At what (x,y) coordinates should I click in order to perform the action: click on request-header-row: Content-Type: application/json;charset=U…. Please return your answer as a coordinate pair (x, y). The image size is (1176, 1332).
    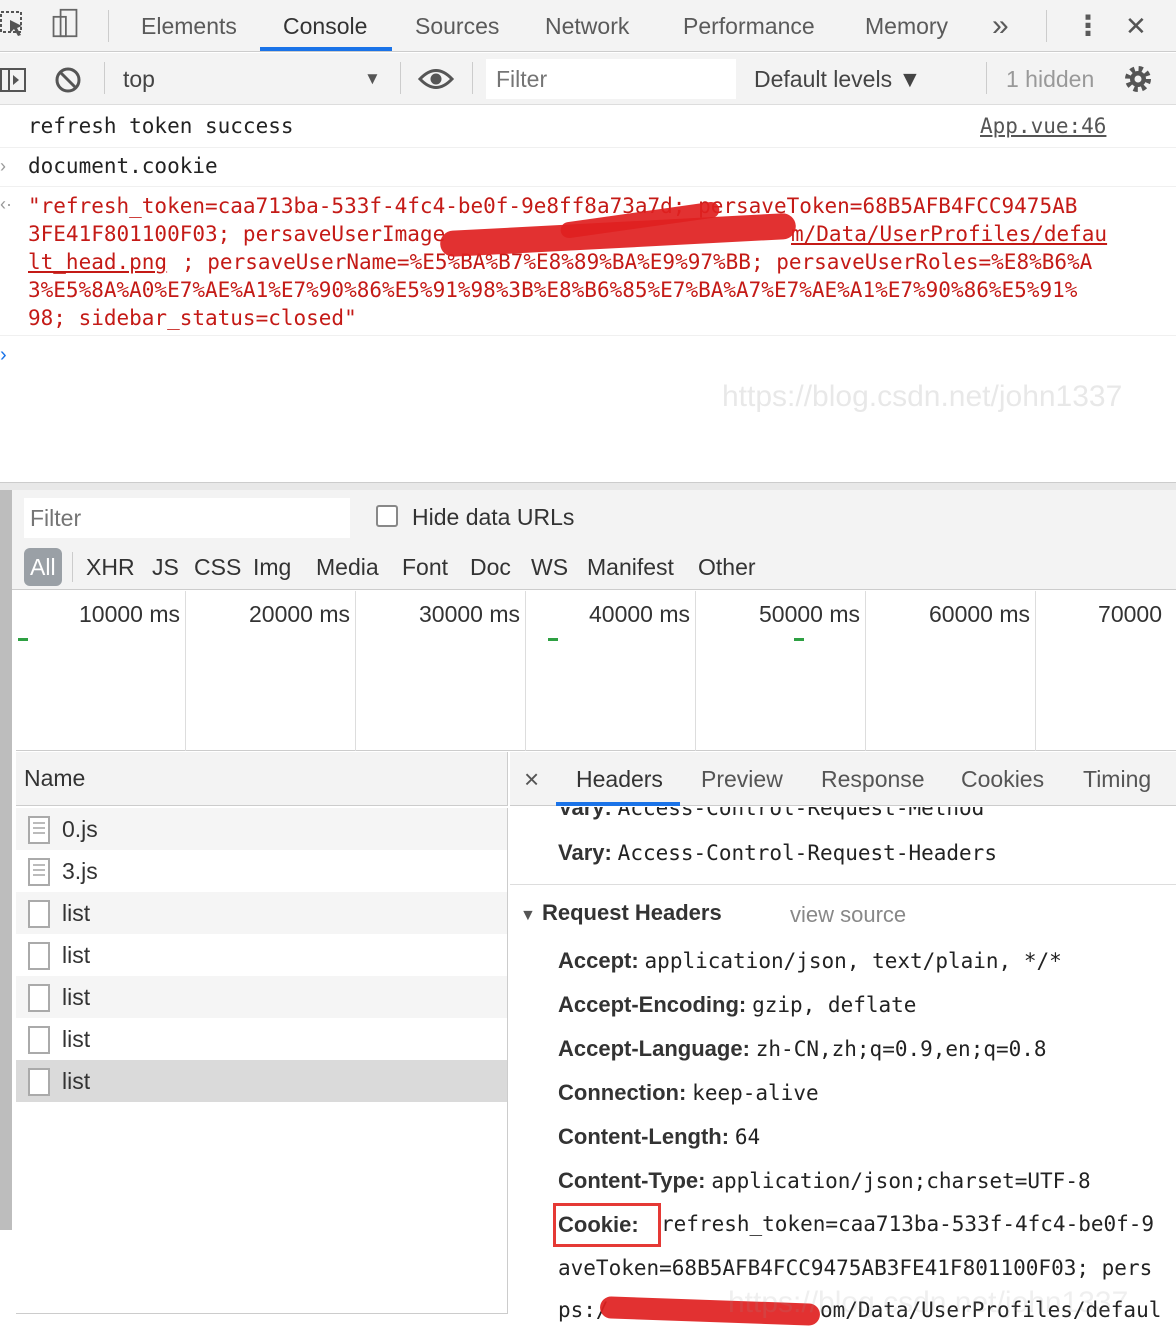
    Looking at the image, I should click on (824, 1181).